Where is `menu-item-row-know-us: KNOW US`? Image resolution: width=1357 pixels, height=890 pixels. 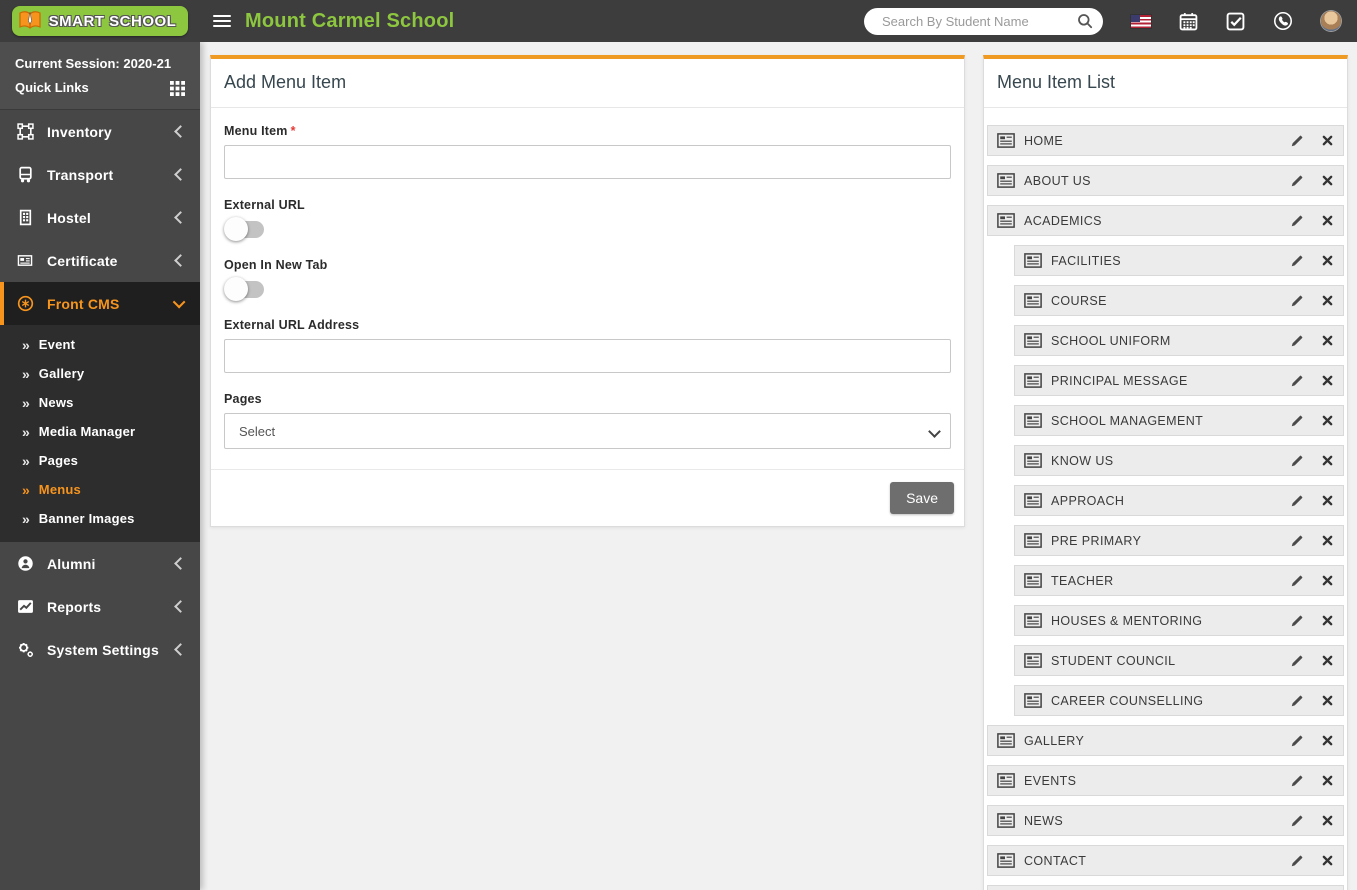
menu-item-row-know-us: KNOW US is located at coordinates (1179, 460).